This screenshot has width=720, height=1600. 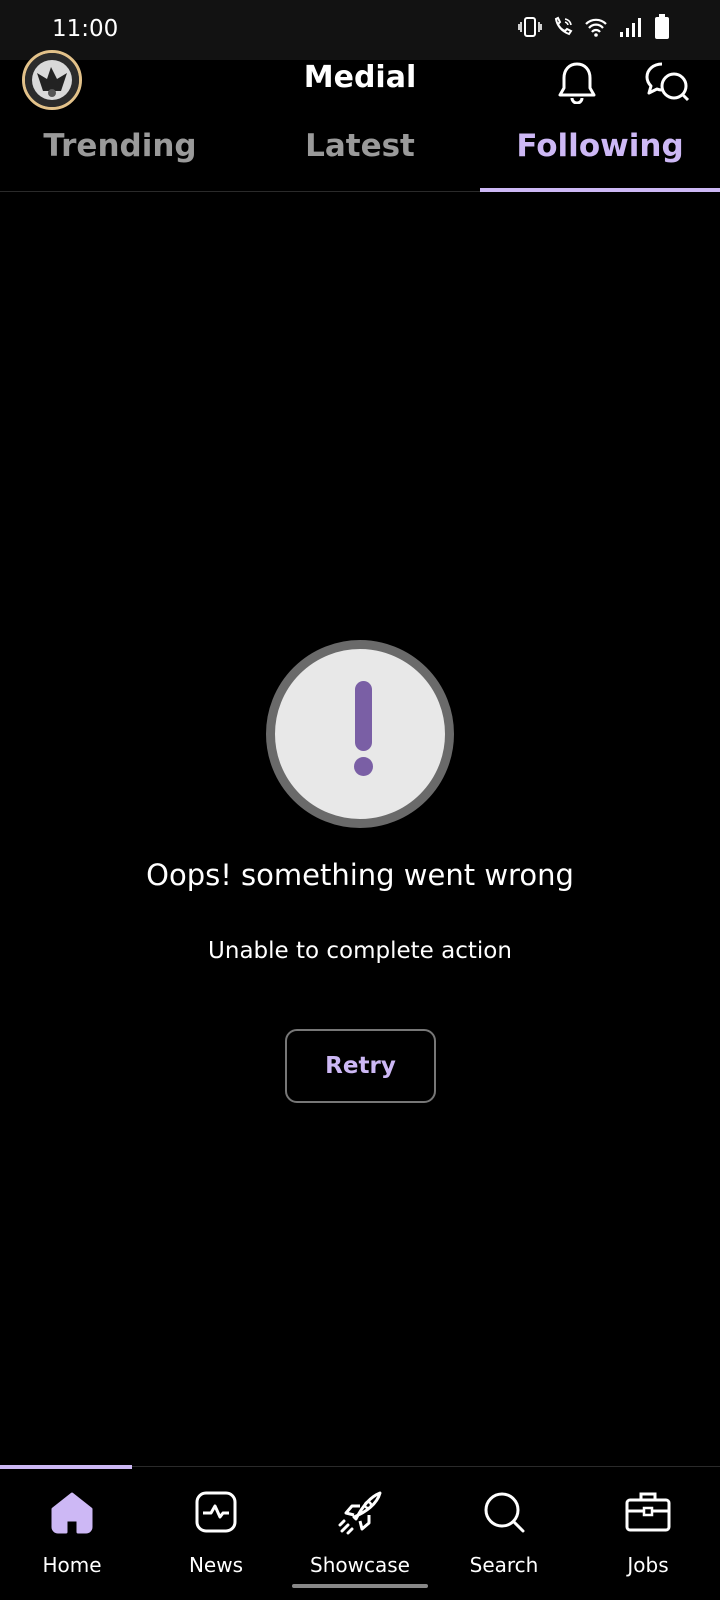 I want to click on nav-label-home: Home, so click(x=72, y=1565).